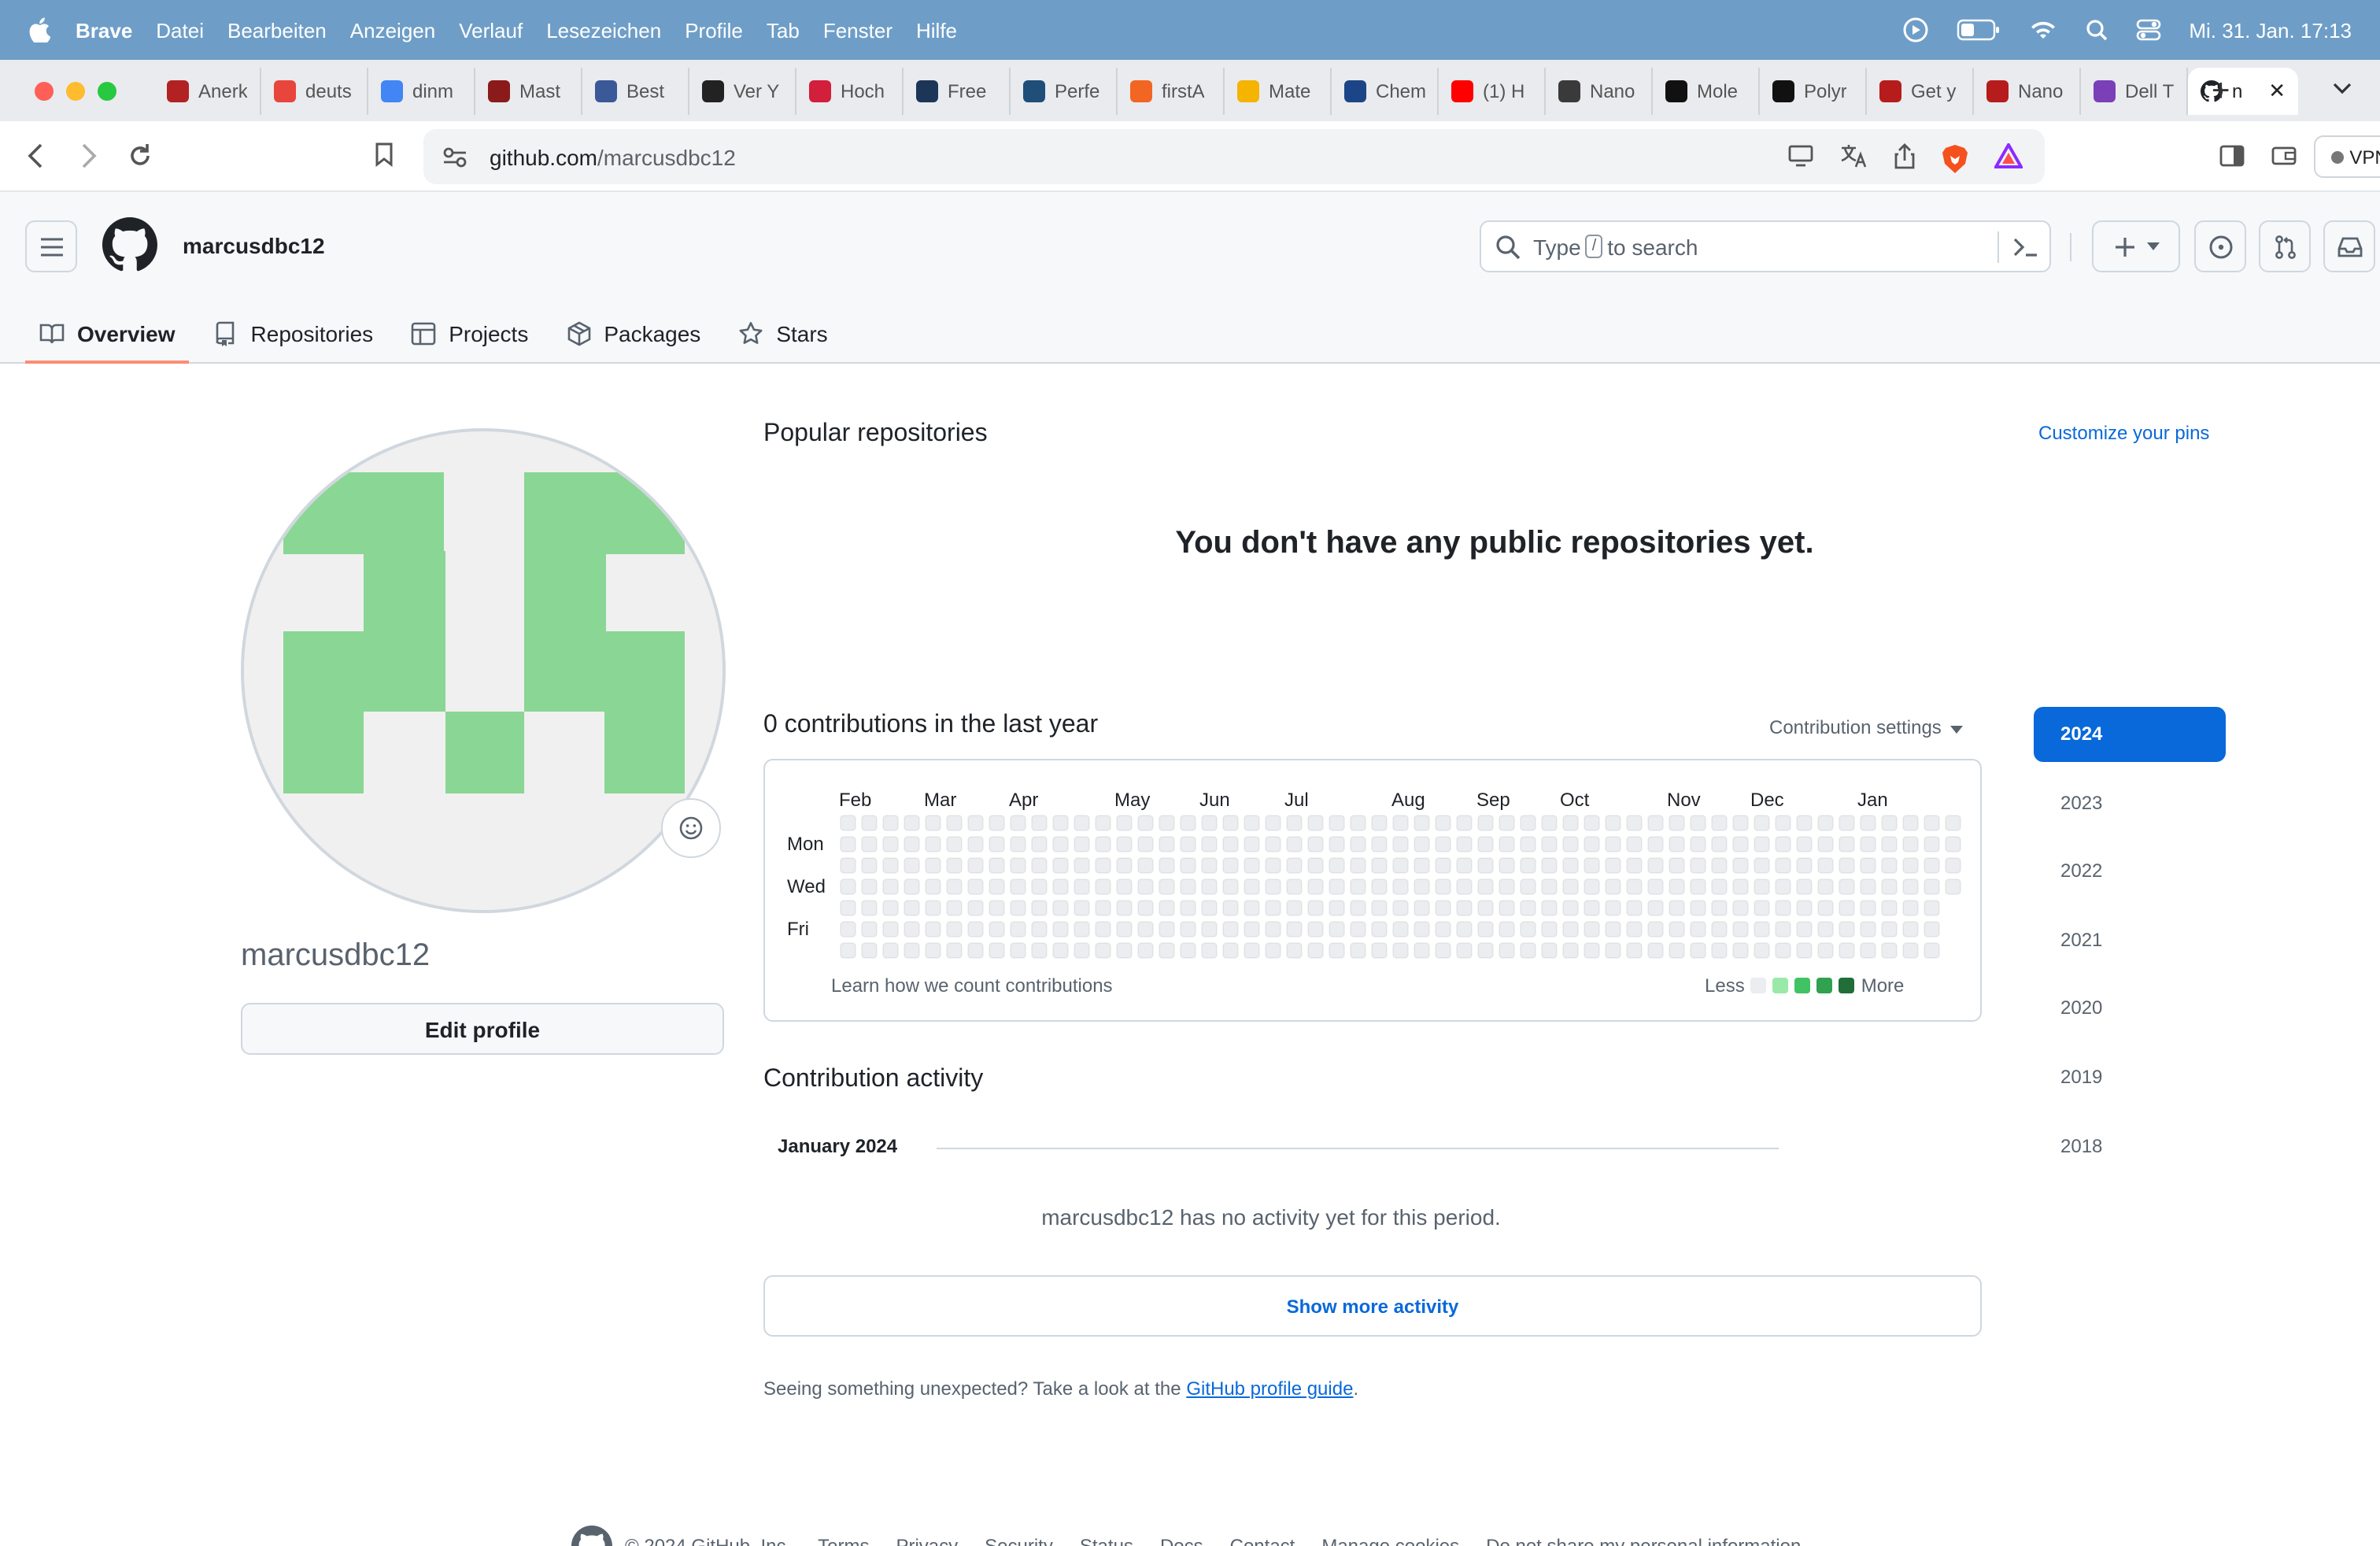 Image resolution: width=2380 pixels, height=1546 pixels. I want to click on year-2019: 2019, so click(2130, 1077).